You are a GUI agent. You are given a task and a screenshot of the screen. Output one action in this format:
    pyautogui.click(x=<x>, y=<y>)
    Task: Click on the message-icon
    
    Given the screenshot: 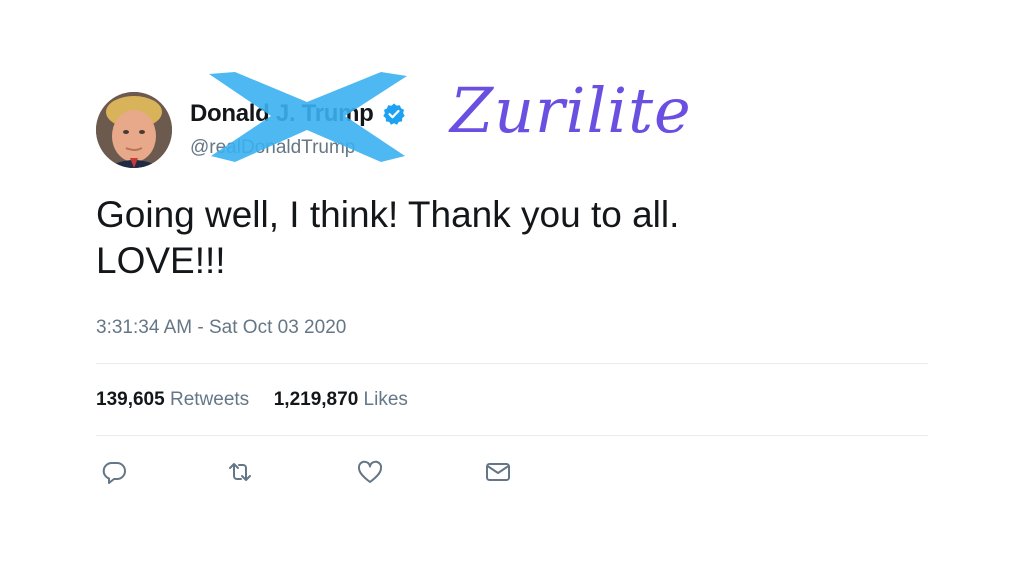 What is the action you would take?
    pyautogui.click(x=498, y=472)
    